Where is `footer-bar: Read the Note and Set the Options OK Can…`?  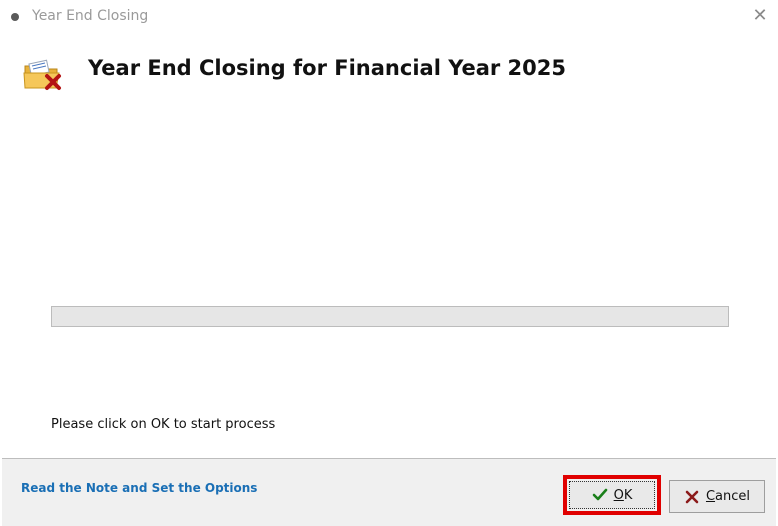 footer-bar: Read the Note and Set the Options OK Can… is located at coordinates (389, 492).